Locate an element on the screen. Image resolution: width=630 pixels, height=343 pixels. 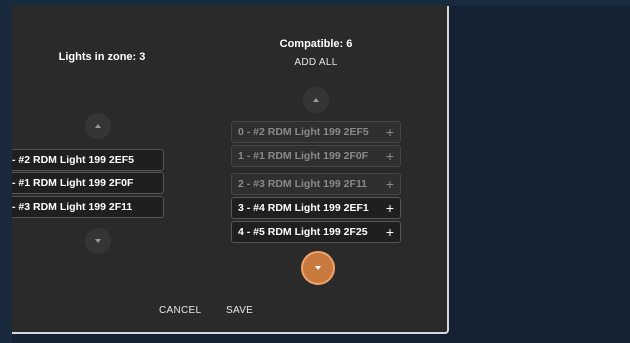
zone-light-label: - #2 RDM Light 199 2EF5 is located at coordinates (73, 160).